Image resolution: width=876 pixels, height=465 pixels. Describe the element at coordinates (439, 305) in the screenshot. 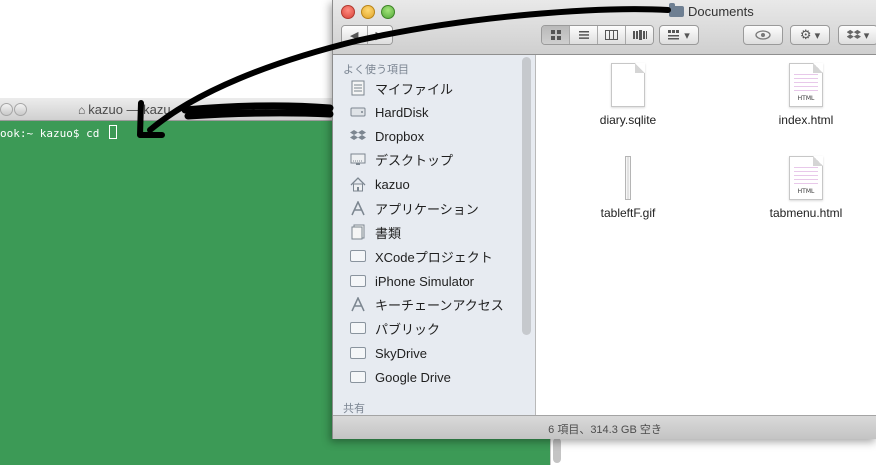

I see `sidebar-item-label: キーチェーンアクセス` at that location.